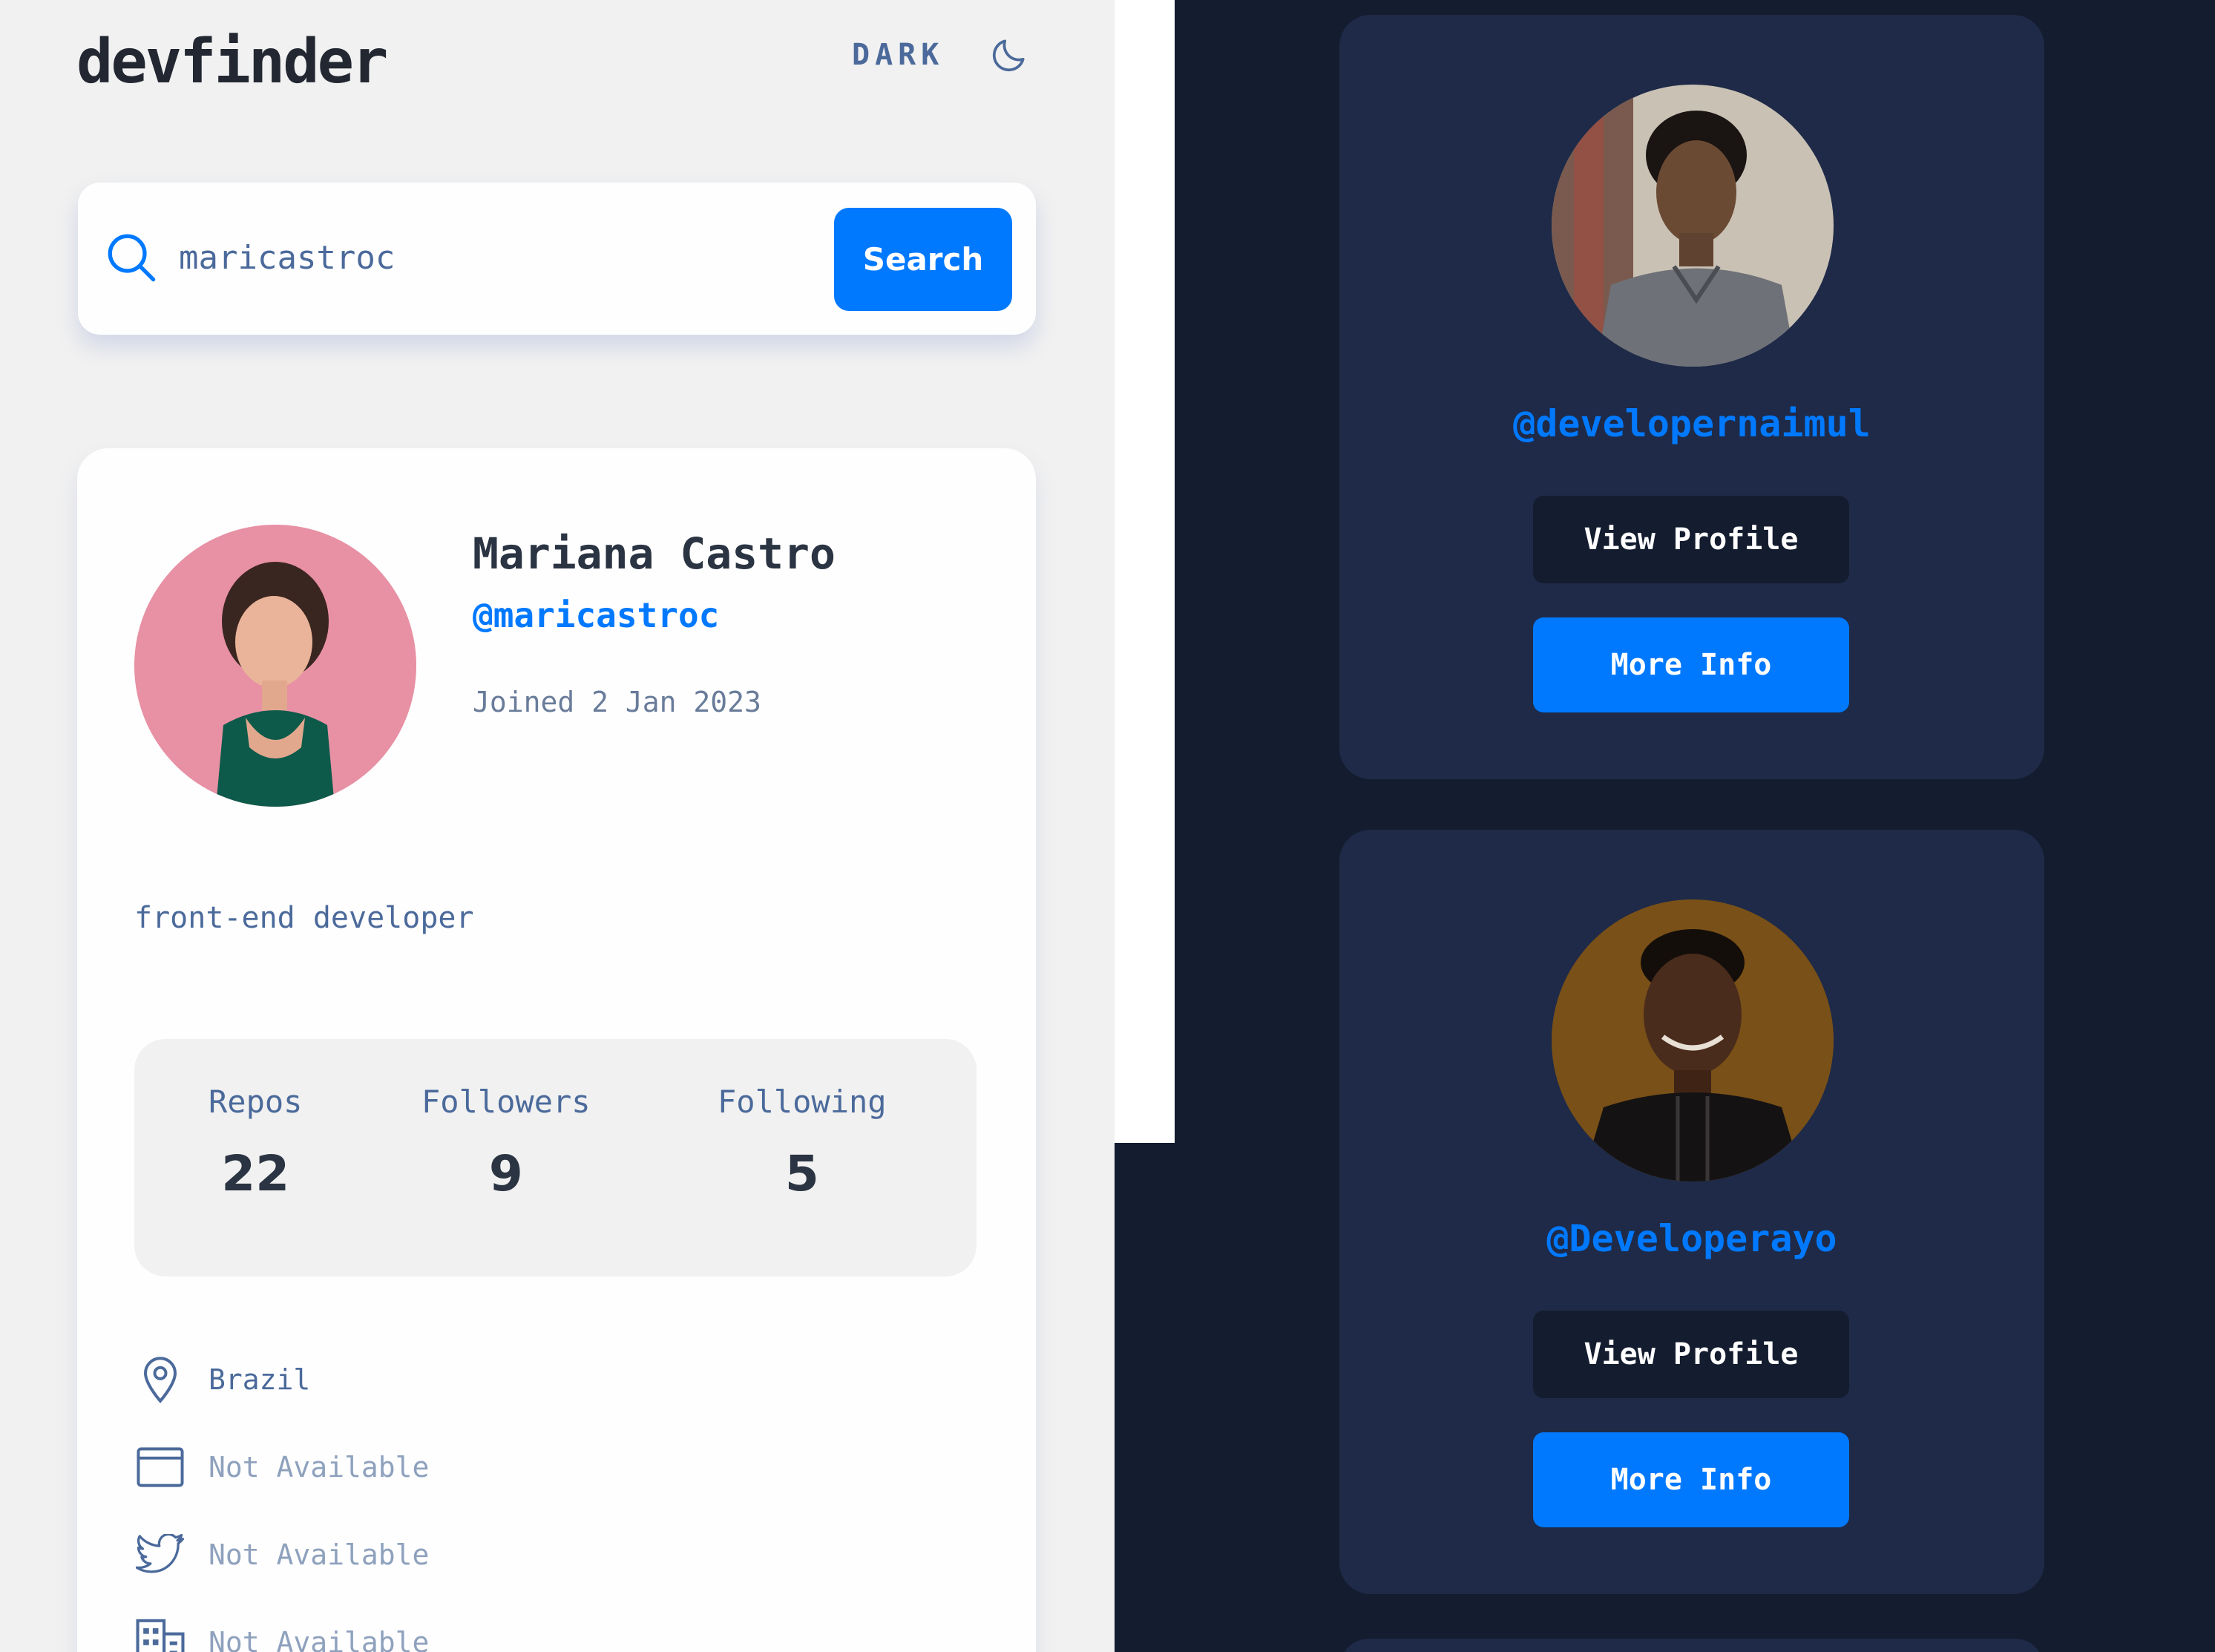 Image resolution: width=2215 pixels, height=1652 pixels. Describe the element at coordinates (1145, 571) in the screenshot. I see `panel-divider` at that location.